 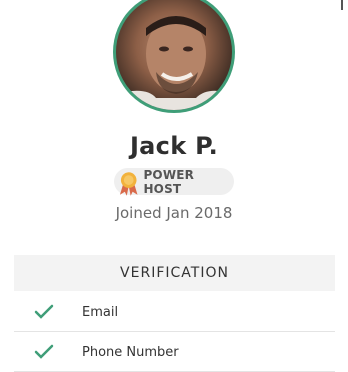 What do you see at coordinates (128, 183) in the screenshot?
I see `award-ribbon-icon` at bounding box center [128, 183].